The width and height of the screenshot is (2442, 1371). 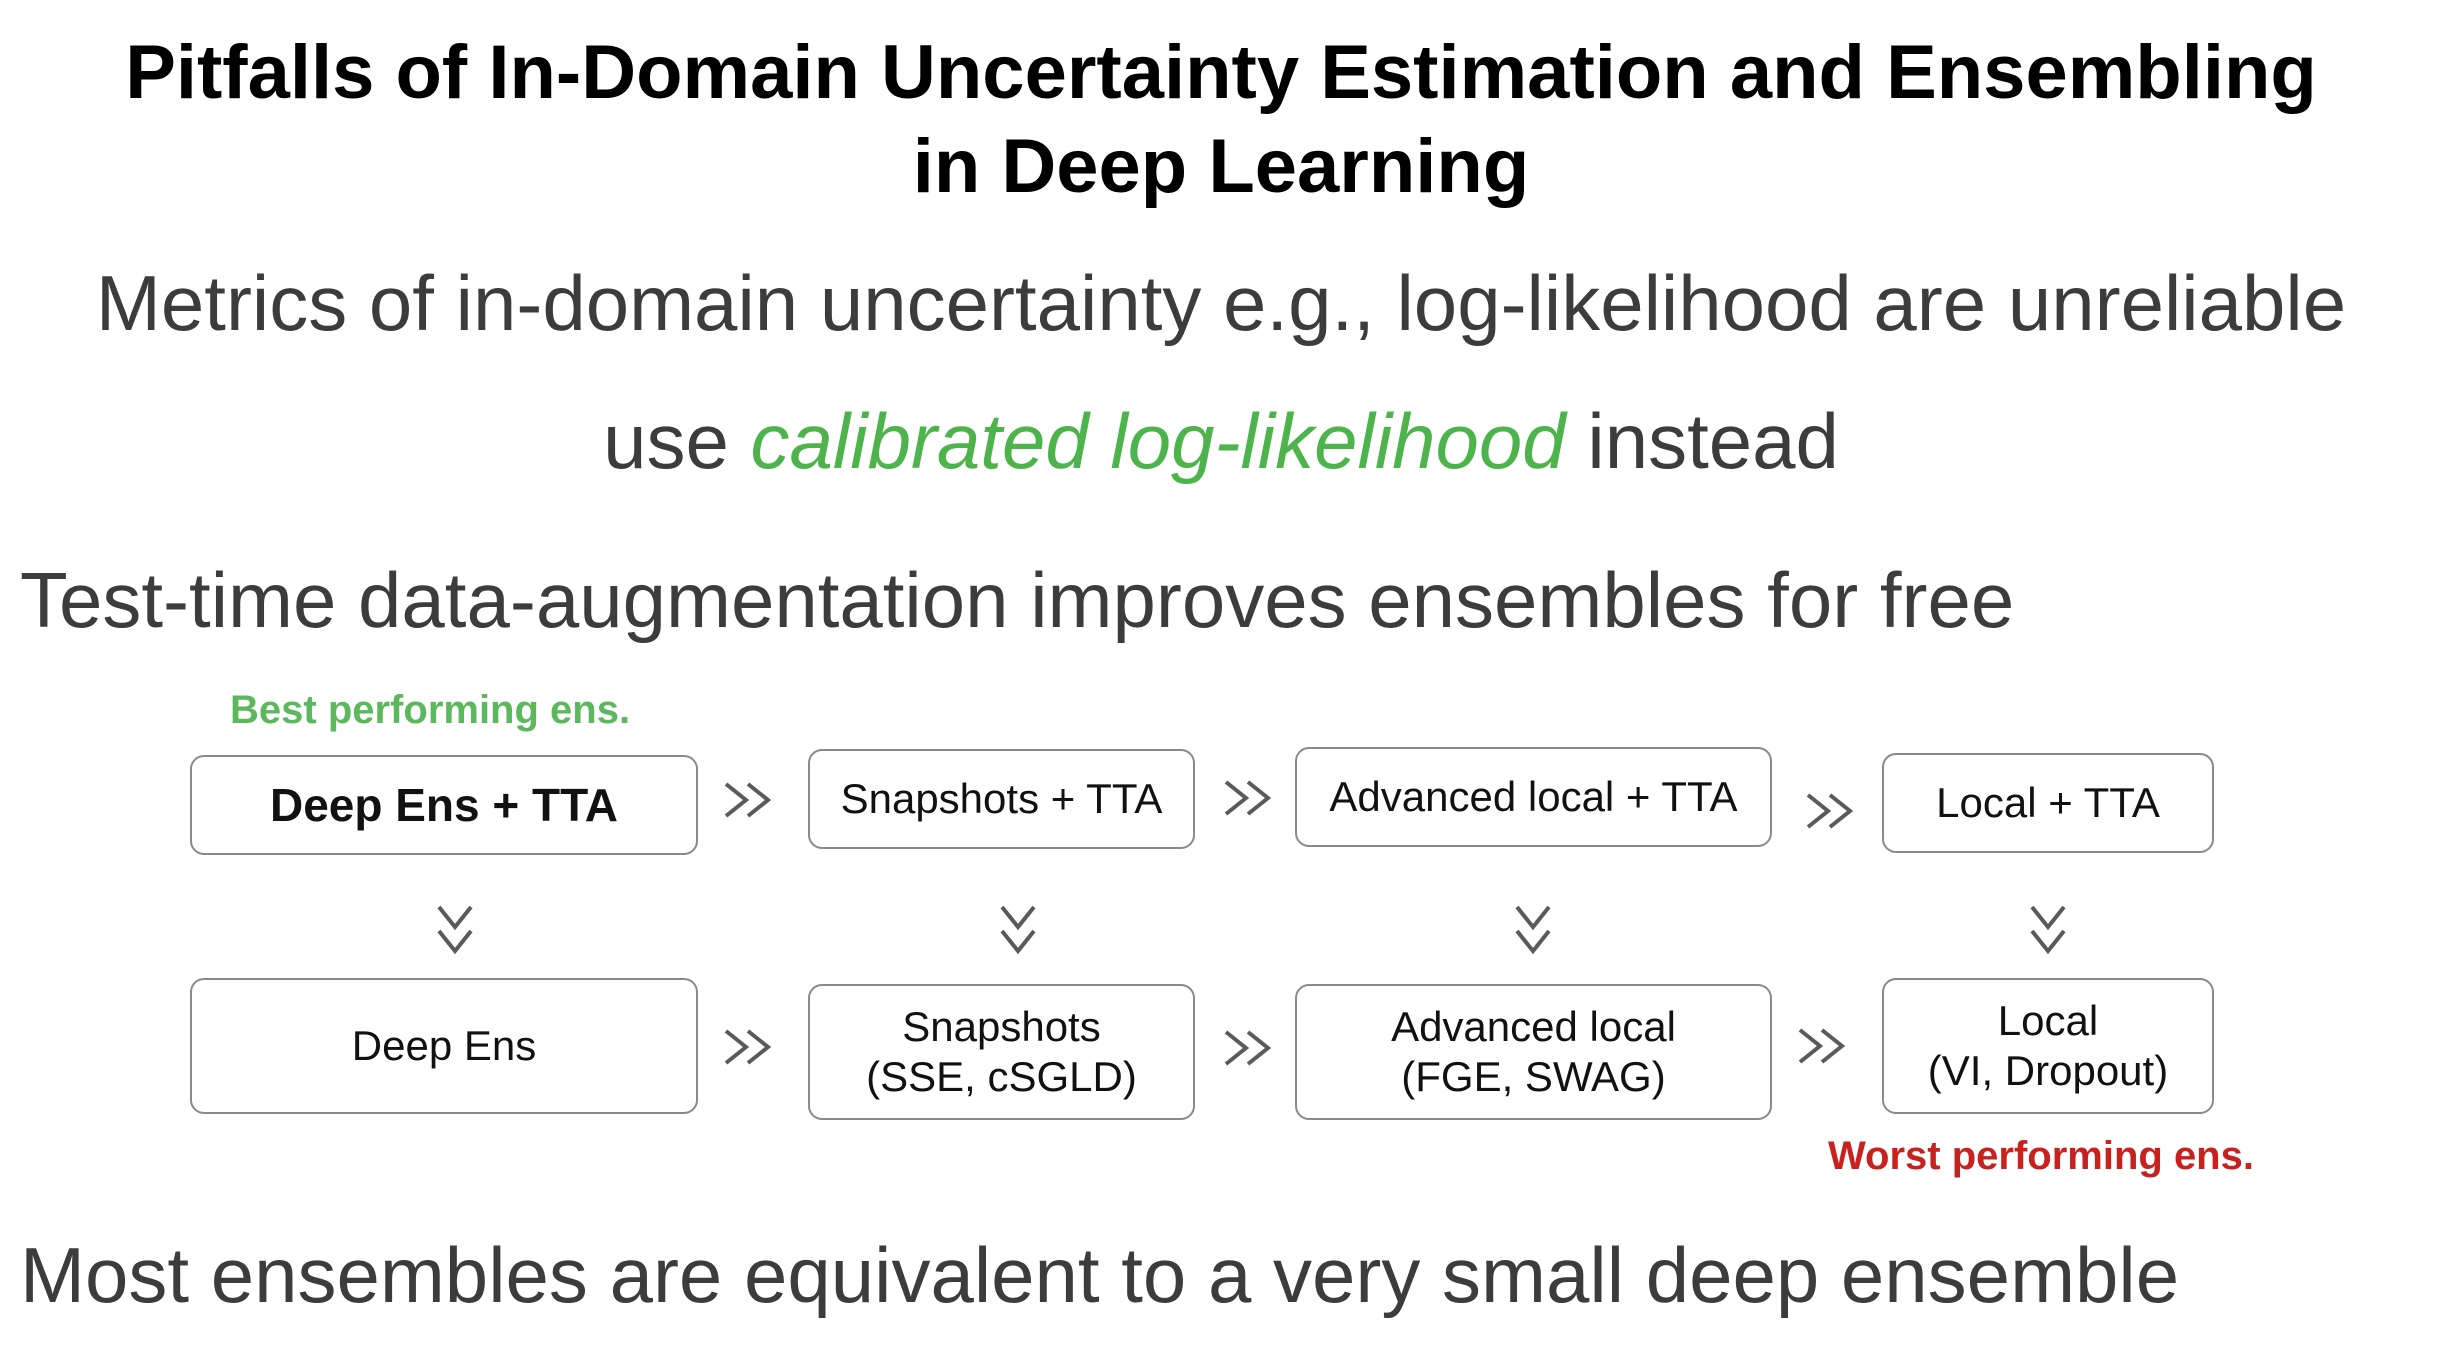 What do you see at coordinates (2041, 1156) in the screenshot?
I see `worst-performing-label: Worst performing ens.` at bounding box center [2041, 1156].